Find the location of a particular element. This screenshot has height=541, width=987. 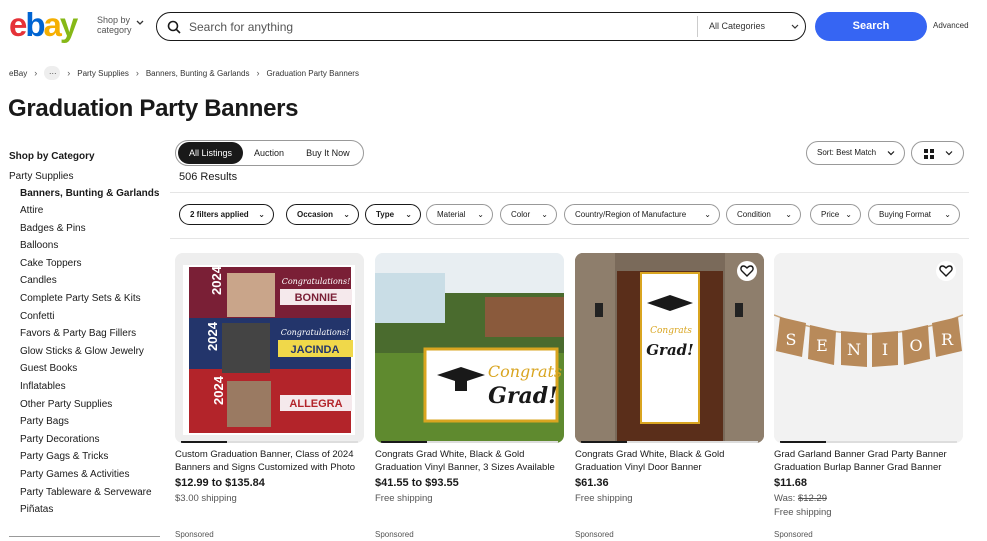

banner-text: Congrats is located at coordinates (525, 371).